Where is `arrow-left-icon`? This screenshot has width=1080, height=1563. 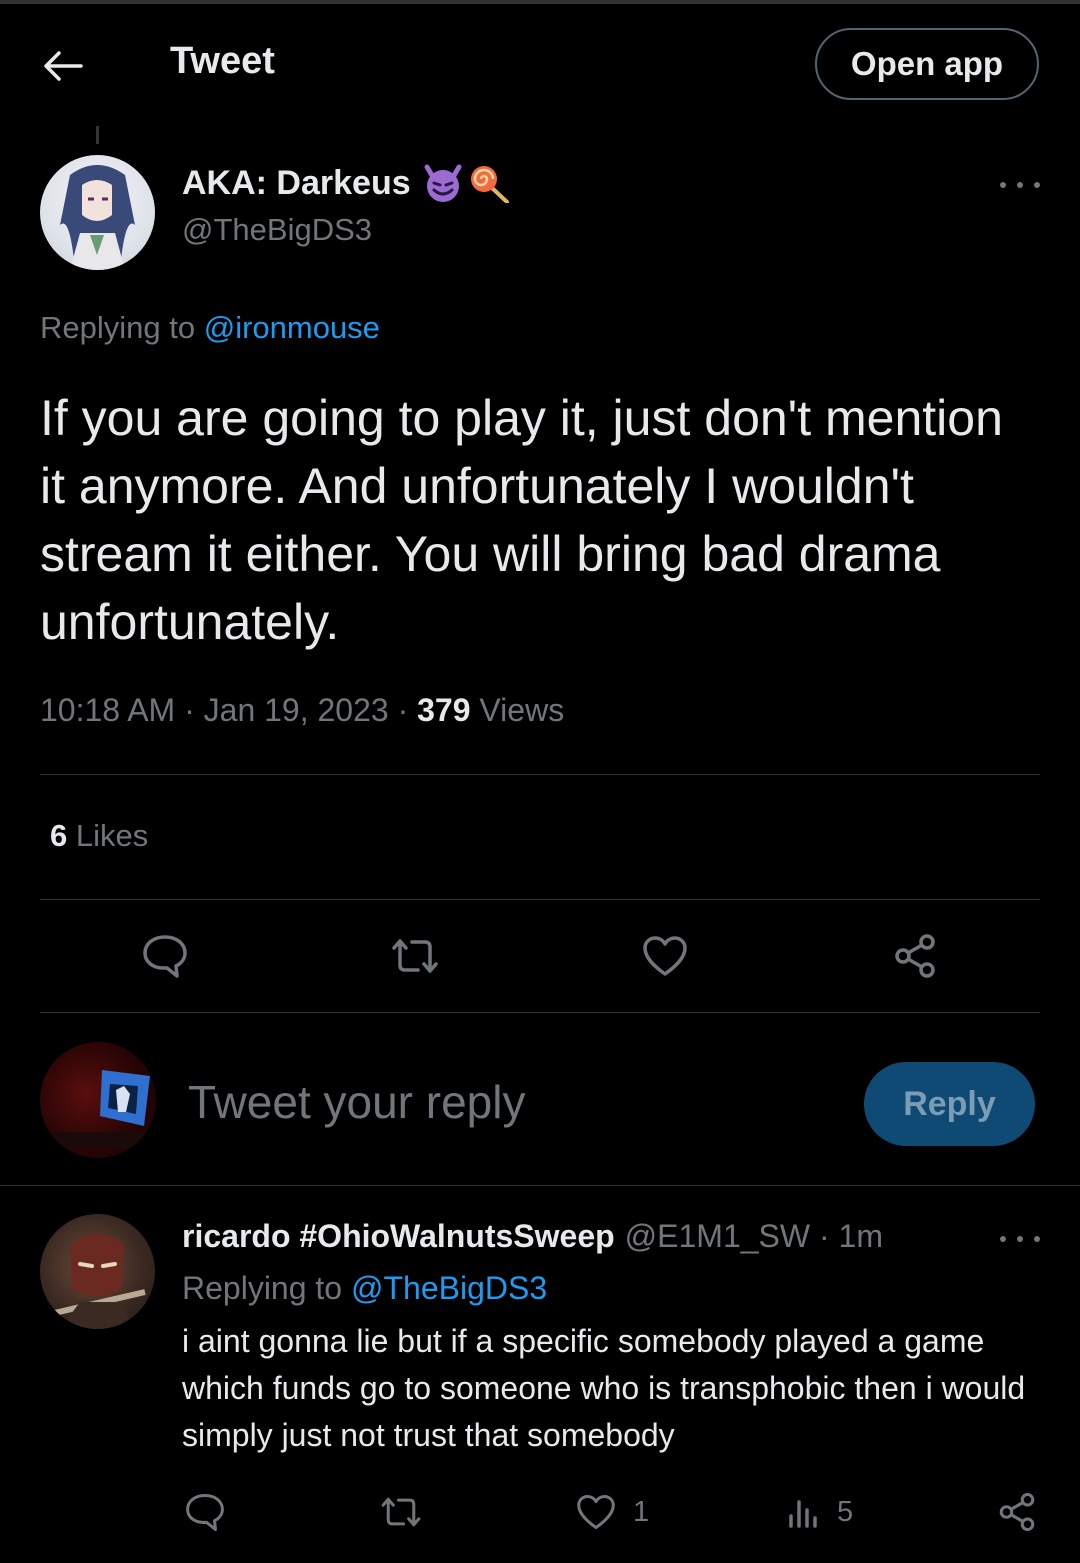
arrow-left-icon is located at coordinates (63, 66).